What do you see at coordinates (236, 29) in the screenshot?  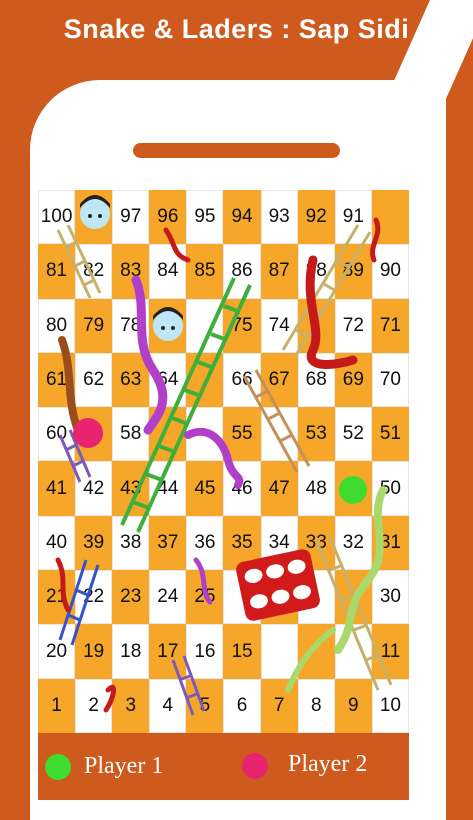 I see `app-title: Snake & Laders : Sap Sidi` at bounding box center [236, 29].